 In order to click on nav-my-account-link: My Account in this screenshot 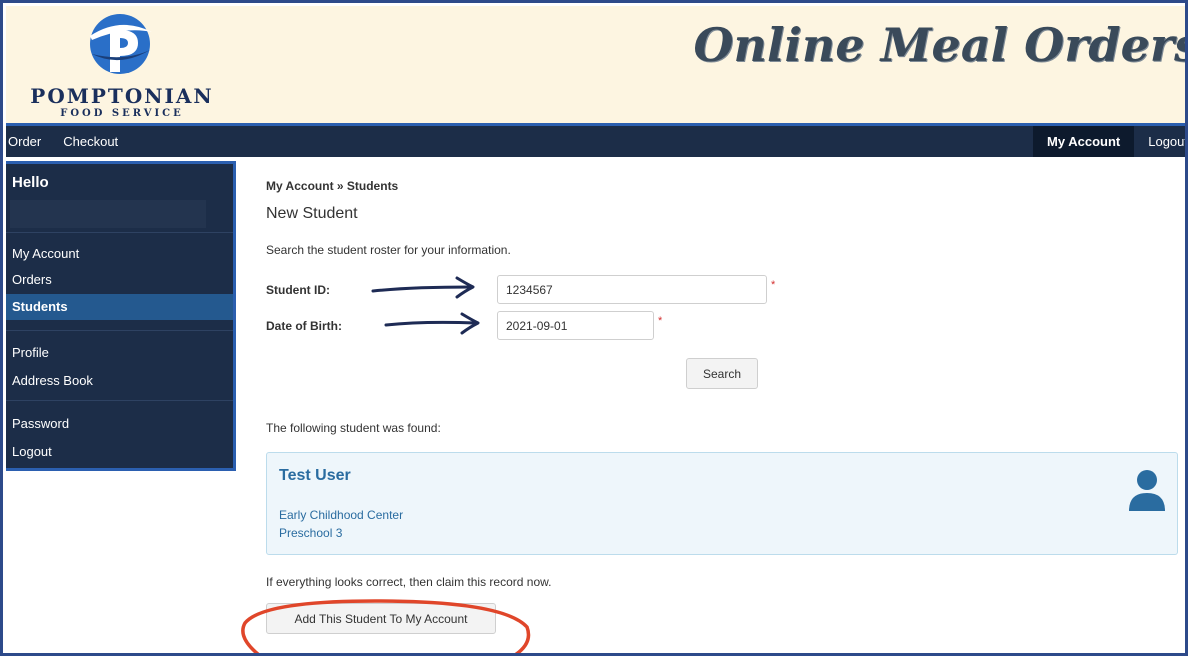, I will do `click(1084, 141)`.